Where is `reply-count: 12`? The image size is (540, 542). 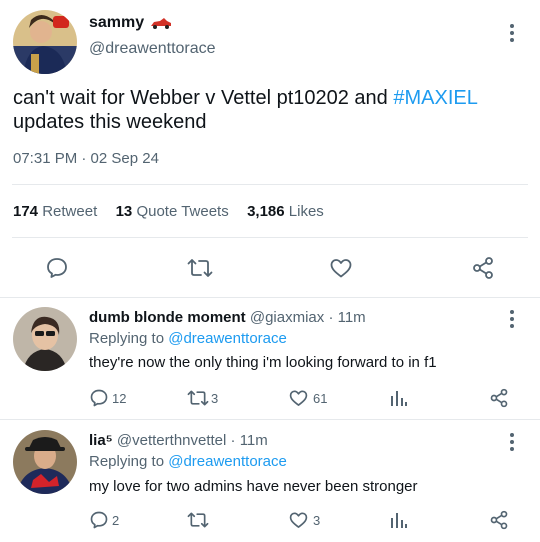 reply-count: 12 is located at coordinates (119, 398).